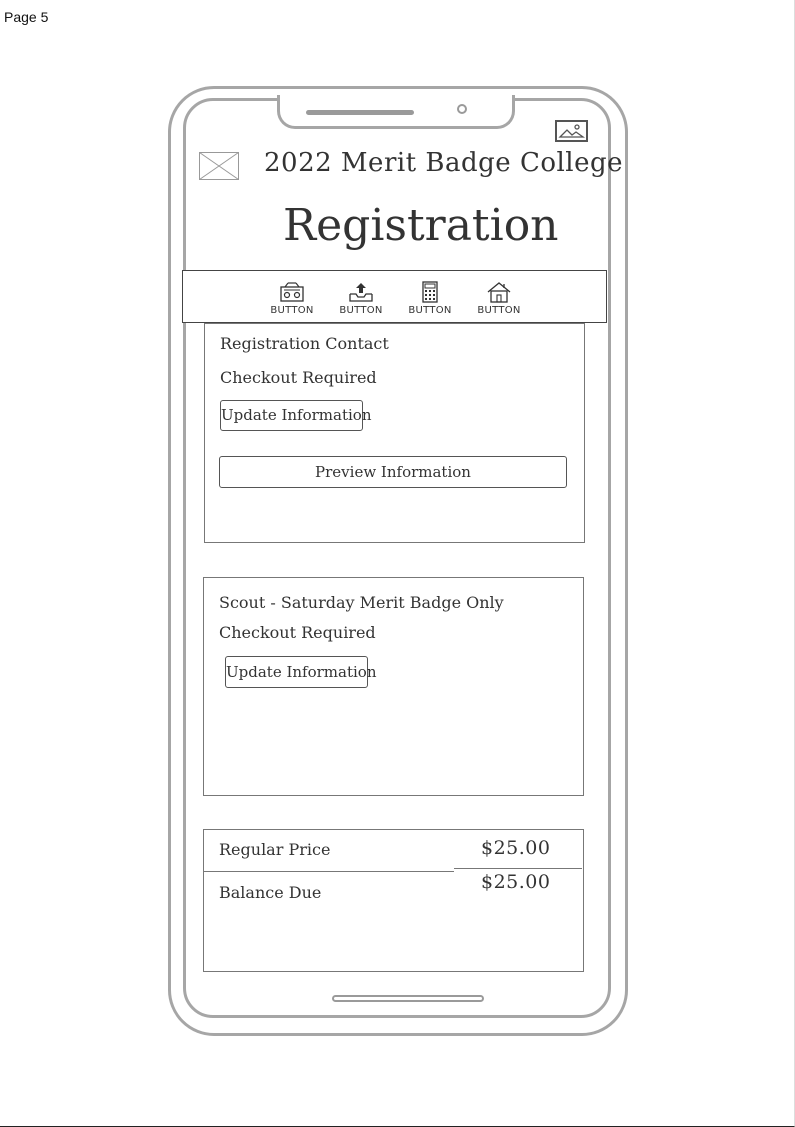 The image size is (795, 1127). What do you see at coordinates (430, 292) in the screenshot?
I see `calculator-icon` at bounding box center [430, 292].